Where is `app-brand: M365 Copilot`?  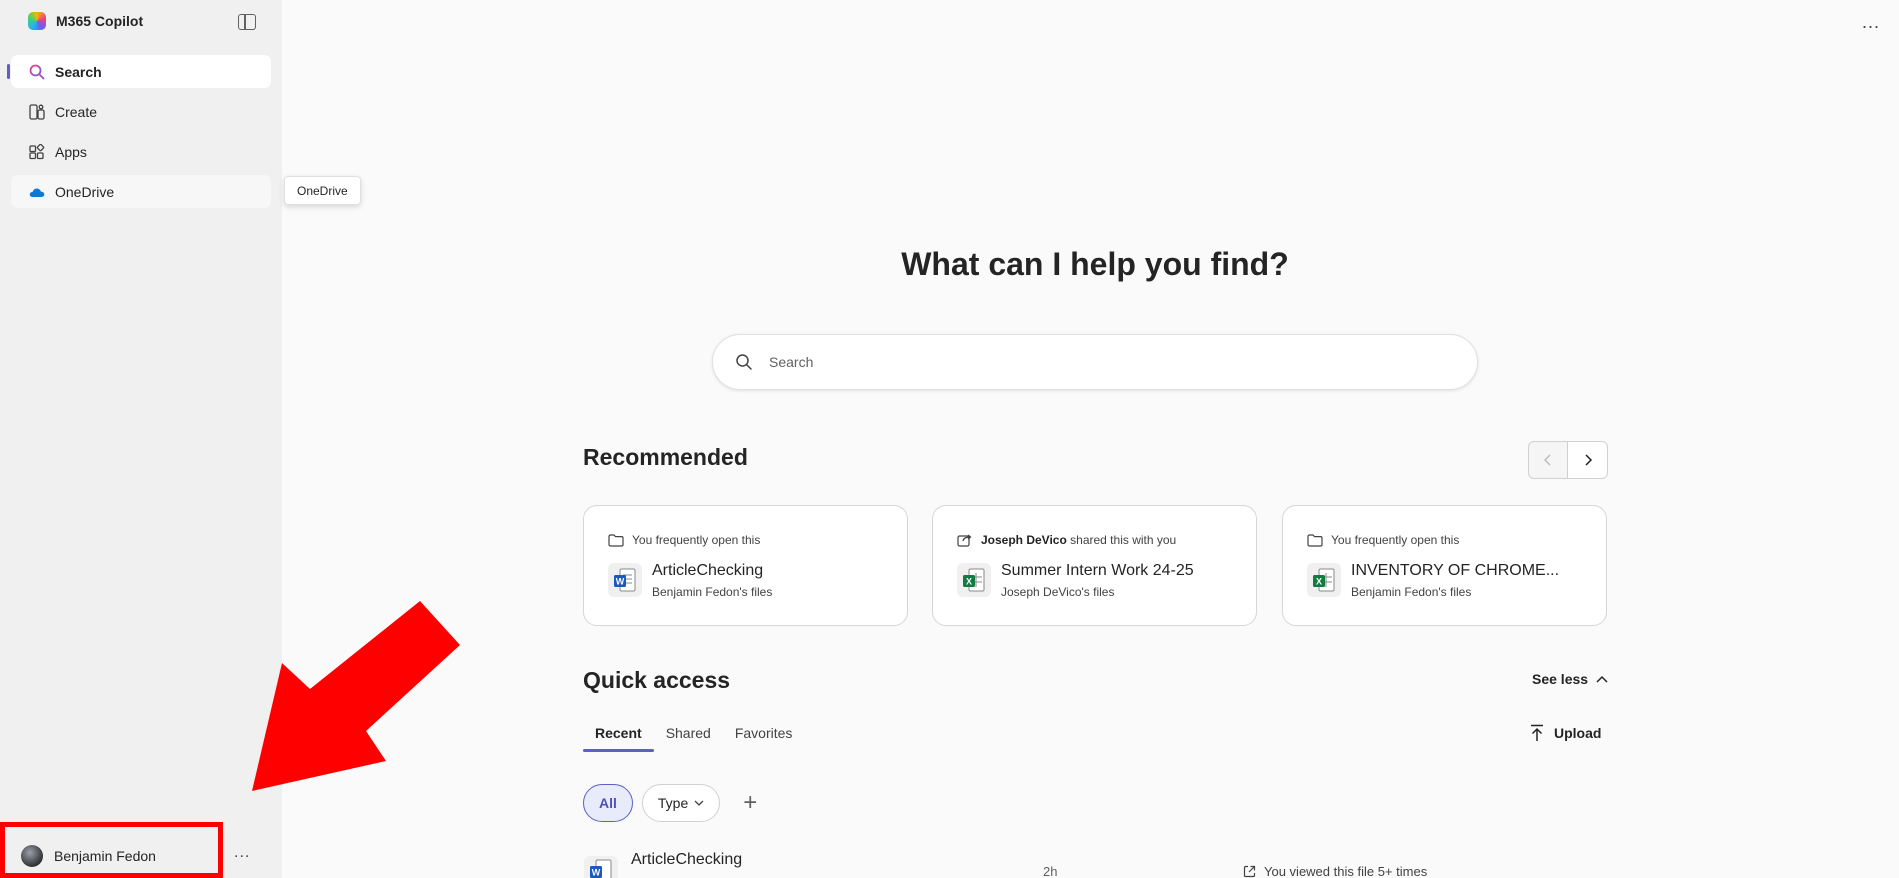
app-brand: M365 Copilot is located at coordinates (85, 21).